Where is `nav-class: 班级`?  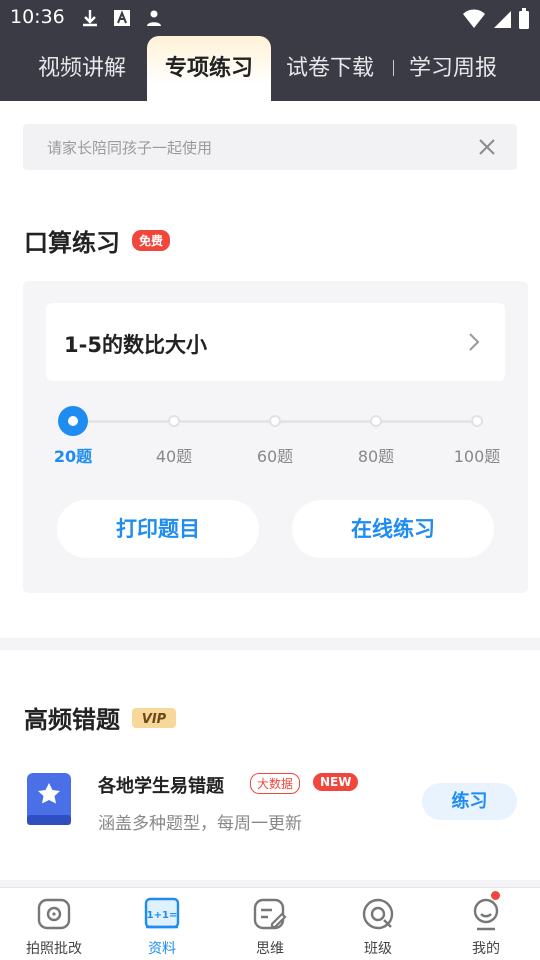
nav-class: 班级 is located at coordinates (378, 927).